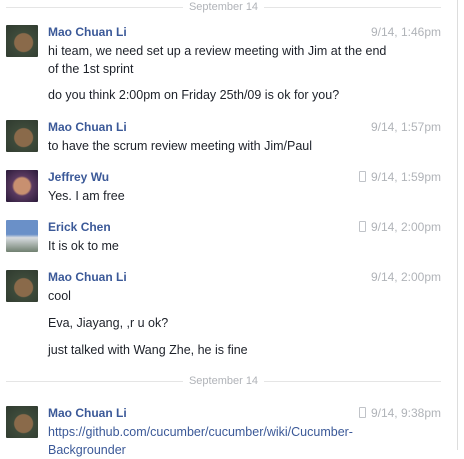  I want to click on timestamp-text: 9/14, 1:59pm, so click(405, 177).